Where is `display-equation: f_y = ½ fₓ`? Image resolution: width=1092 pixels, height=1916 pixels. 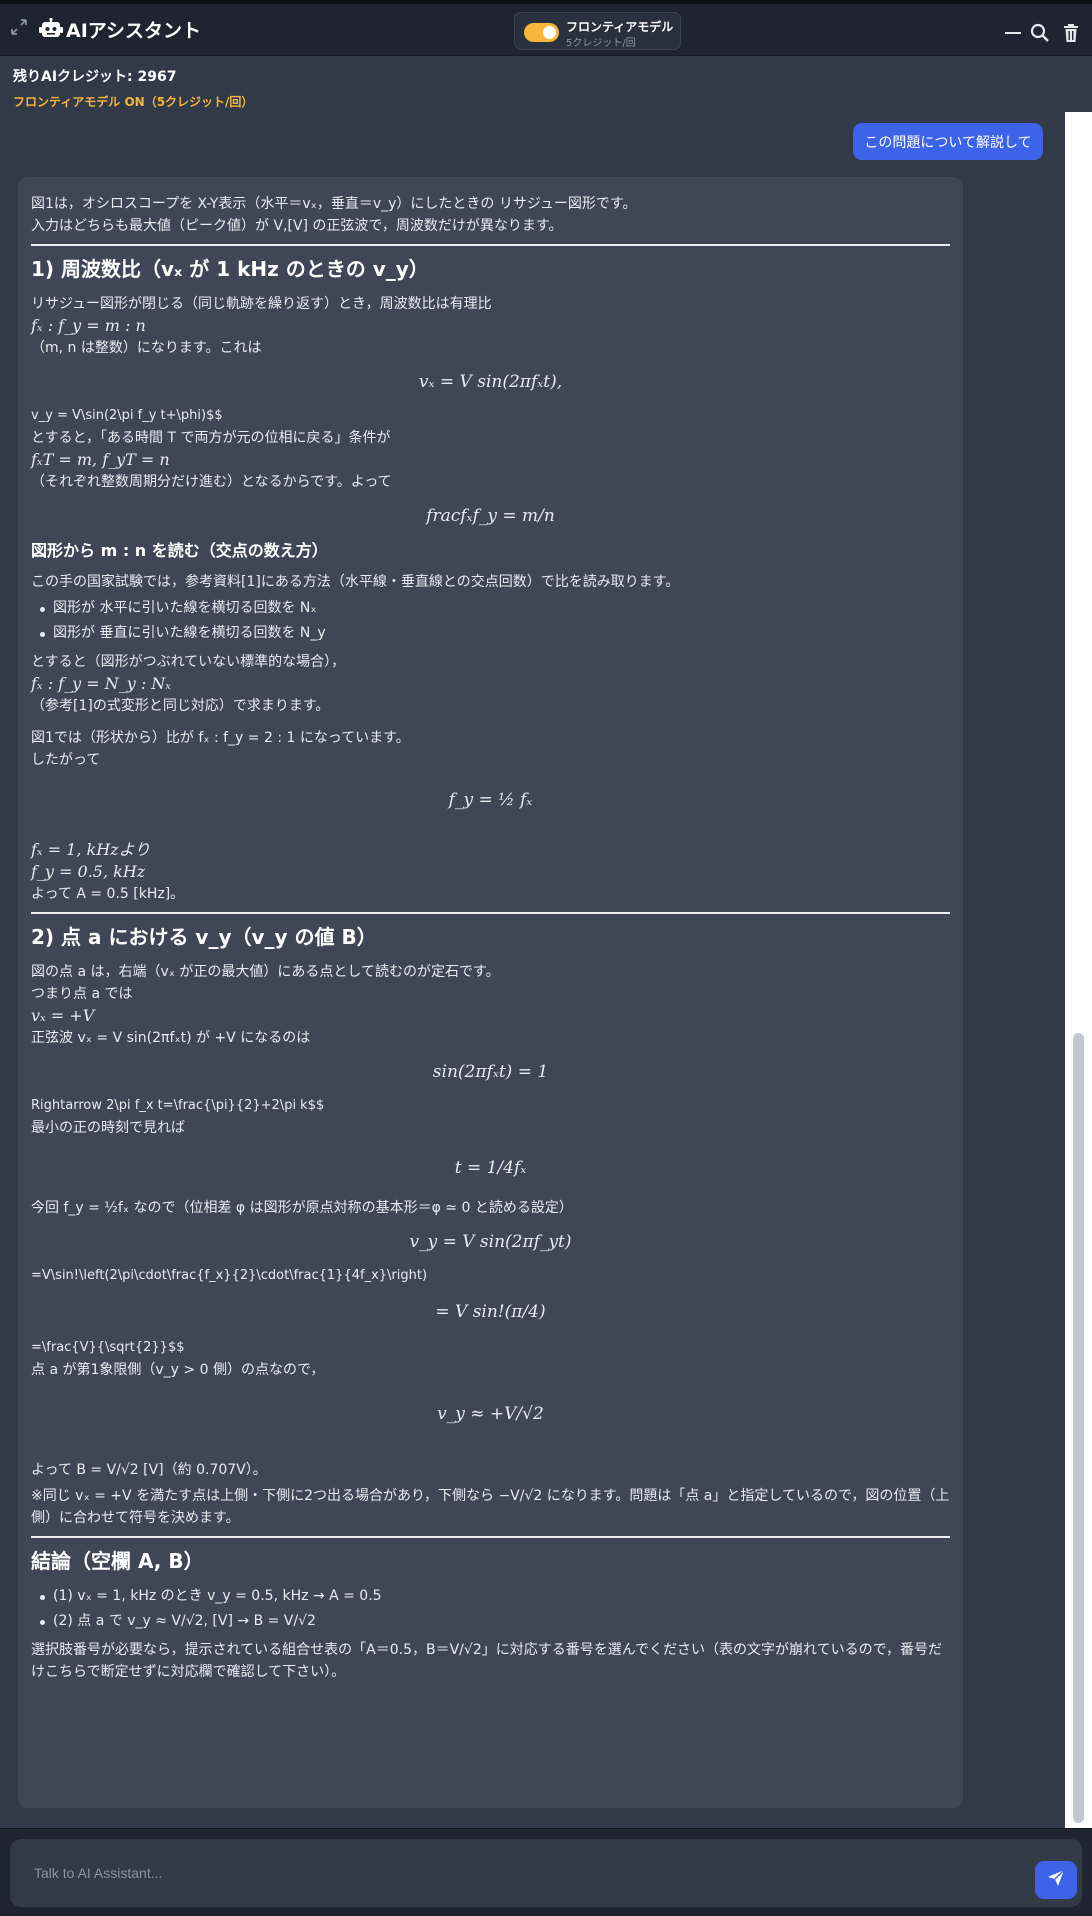 display-equation: f_y = ½ fₓ is located at coordinates (490, 800).